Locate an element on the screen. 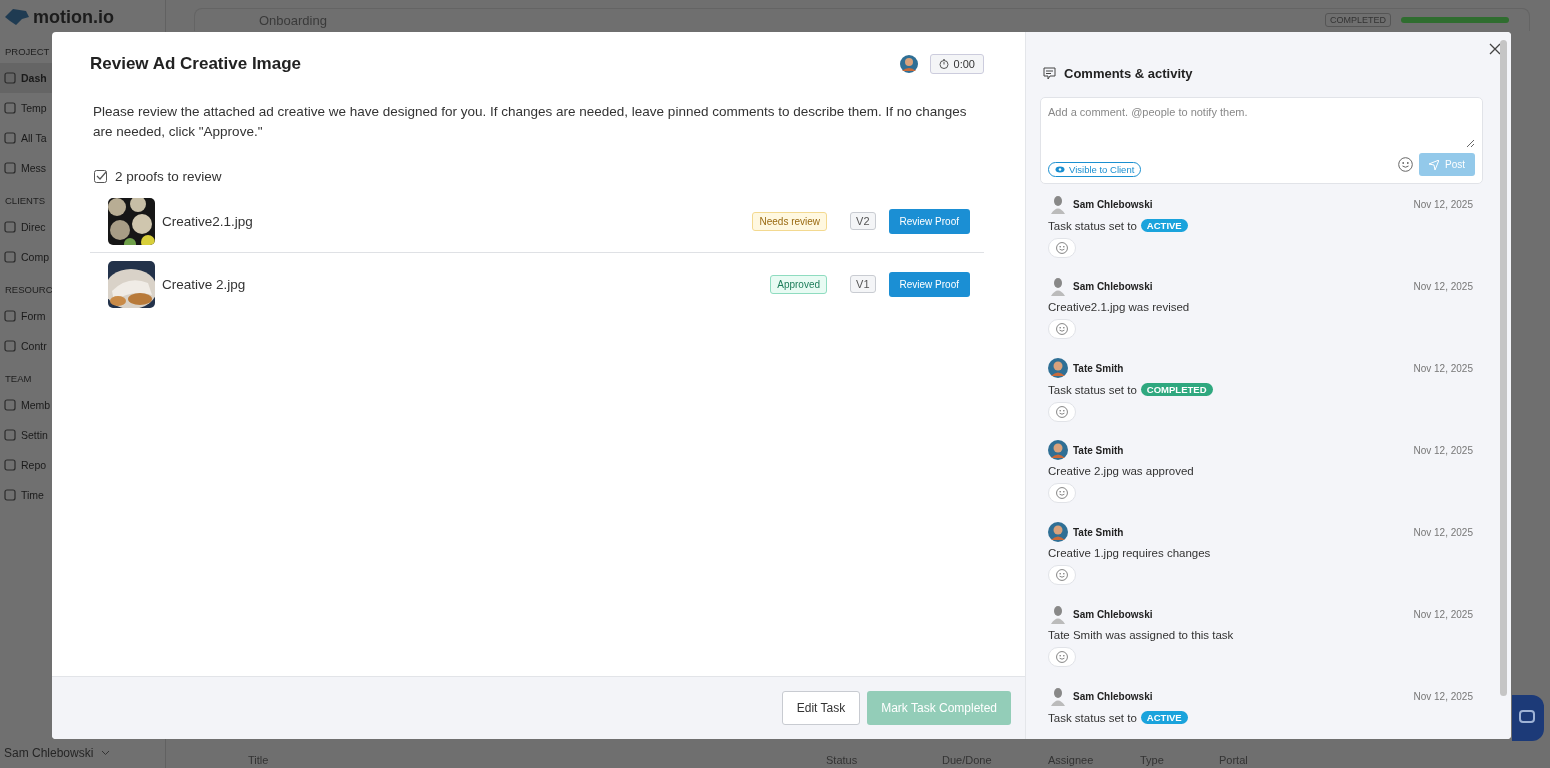 This screenshot has height=768, width=1550. column-header: Type is located at coordinates (1152, 761).